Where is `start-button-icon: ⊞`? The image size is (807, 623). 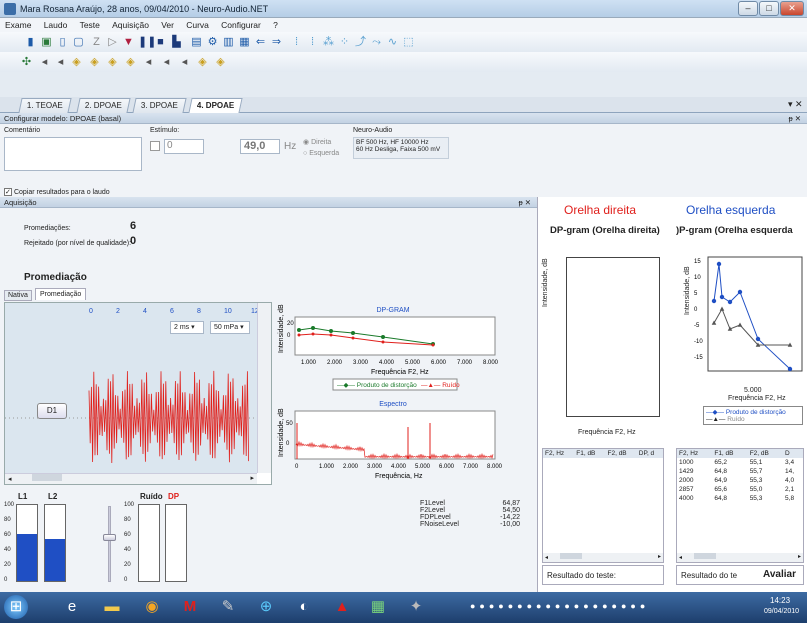
start-button-icon: ⊞ is located at coordinates (16, 607).